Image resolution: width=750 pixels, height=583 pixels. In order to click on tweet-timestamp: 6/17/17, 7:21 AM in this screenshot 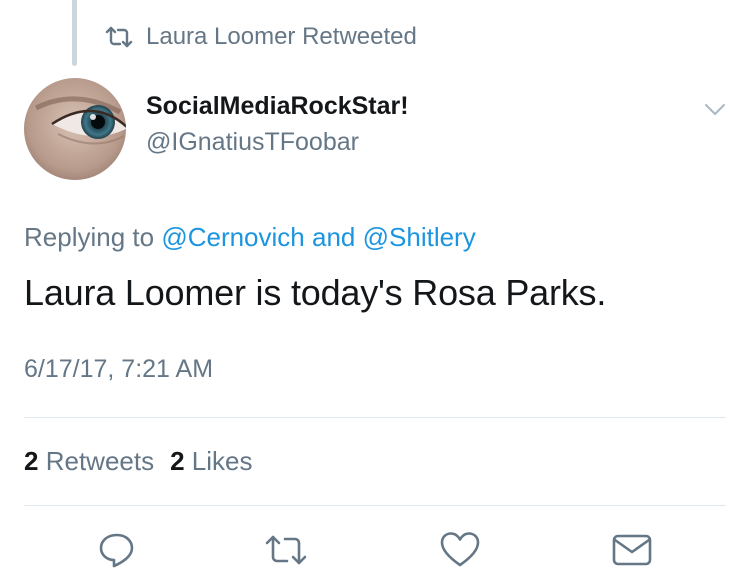, I will do `click(118, 369)`.